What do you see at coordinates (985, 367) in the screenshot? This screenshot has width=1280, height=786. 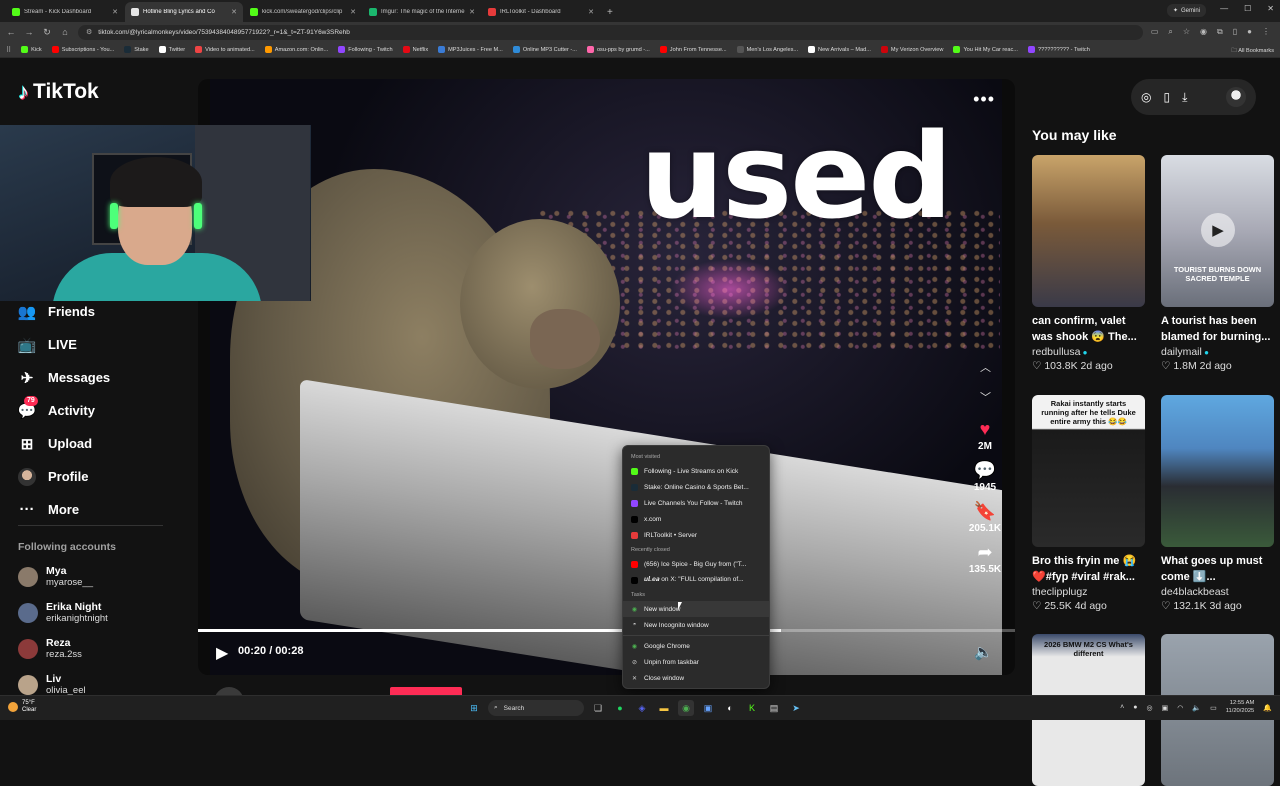 I see `chevron-up-icon: ︿` at bounding box center [985, 367].